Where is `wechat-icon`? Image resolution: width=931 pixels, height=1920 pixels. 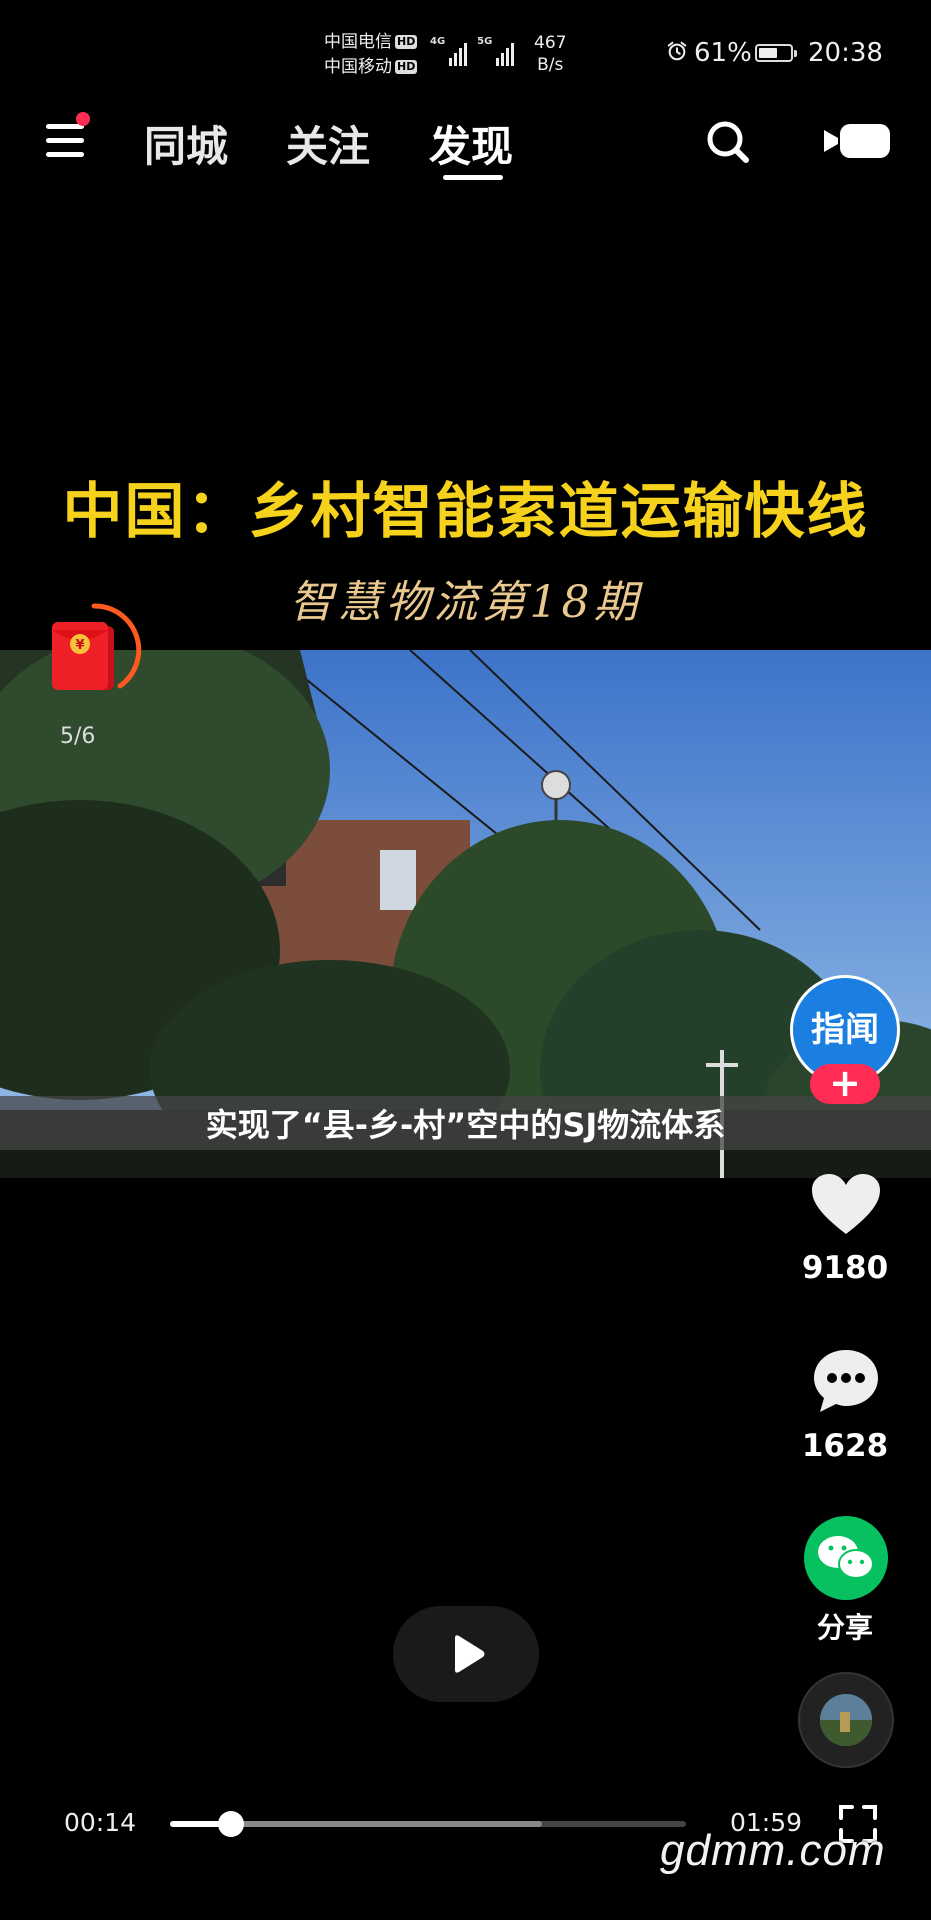 wechat-icon is located at coordinates (846, 1557).